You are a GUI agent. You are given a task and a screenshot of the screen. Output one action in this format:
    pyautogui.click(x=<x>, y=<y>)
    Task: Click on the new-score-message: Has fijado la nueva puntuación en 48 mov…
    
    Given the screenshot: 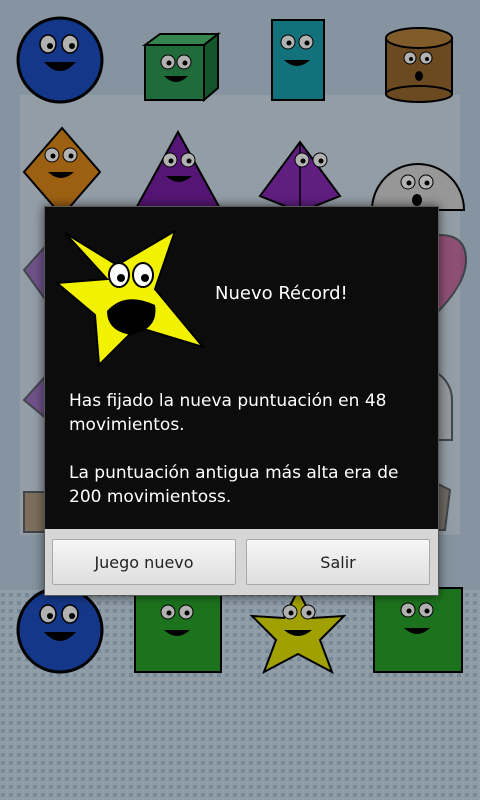 What is the action you would take?
    pyautogui.click(x=228, y=413)
    